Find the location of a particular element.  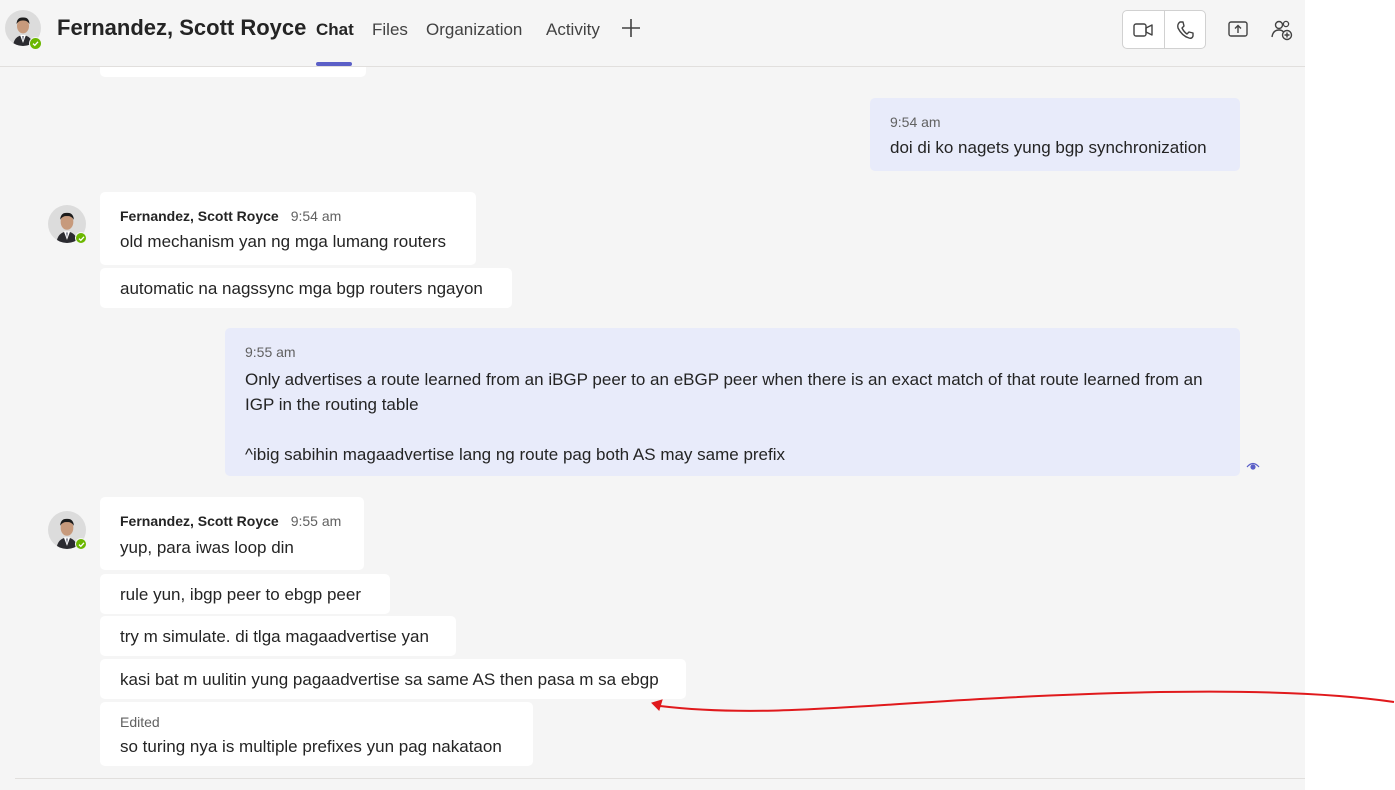

compose-area-divider is located at coordinates (660, 778).